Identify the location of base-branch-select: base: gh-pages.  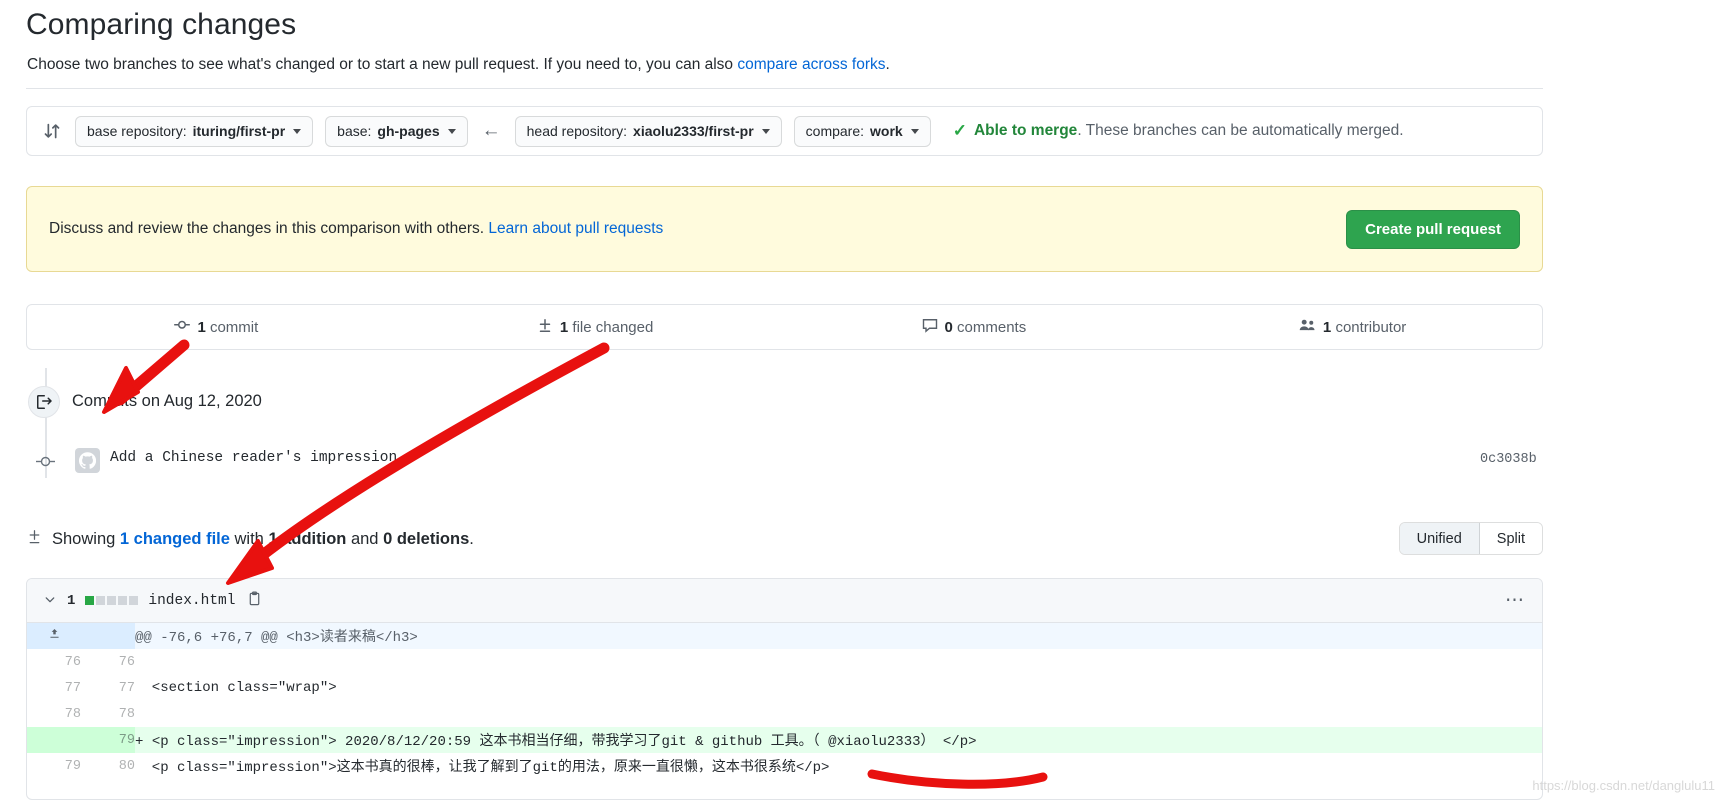
(396, 131).